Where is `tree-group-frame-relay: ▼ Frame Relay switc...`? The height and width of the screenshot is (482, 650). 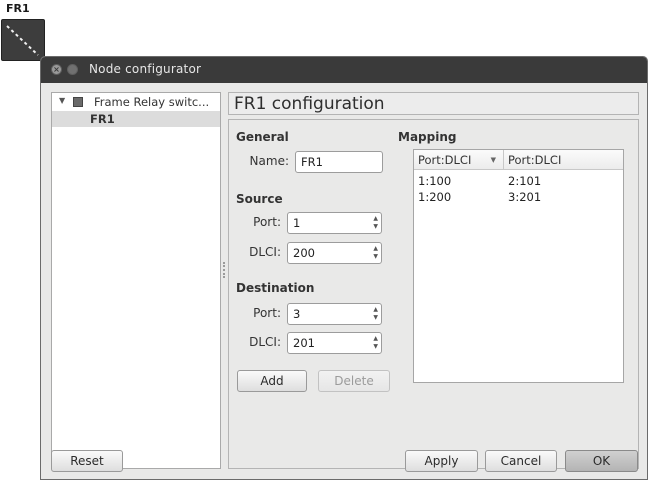
tree-group-frame-relay: ▼ Frame Relay switc... is located at coordinates (136, 103).